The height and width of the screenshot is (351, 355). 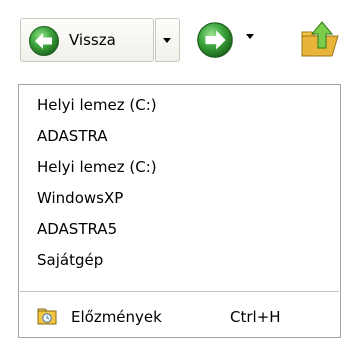 I want to click on menu-item-label: ADASTRA, so click(x=72, y=136).